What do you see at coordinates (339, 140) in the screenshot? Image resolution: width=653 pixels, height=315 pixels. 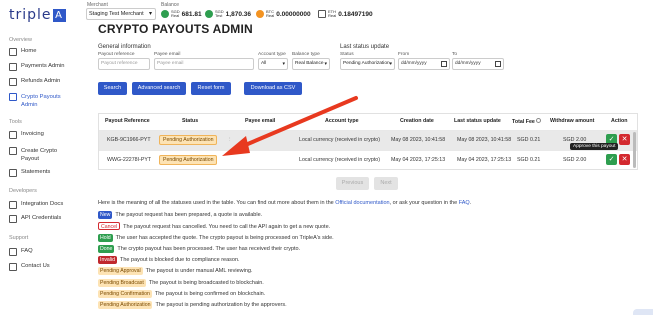 I see `account-type: Local currency (received in crypto)` at bounding box center [339, 140].